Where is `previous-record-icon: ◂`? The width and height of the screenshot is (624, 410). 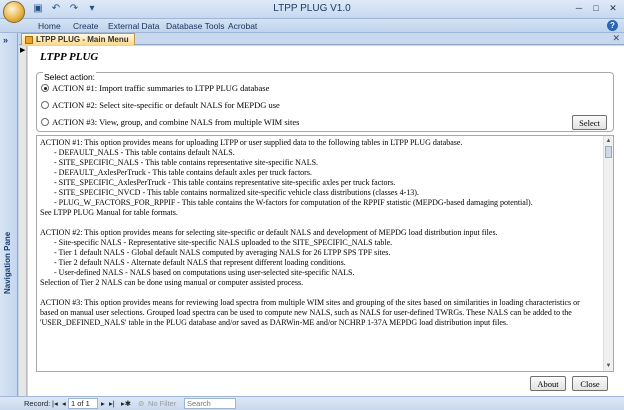
previous-record-icon: ◂ is located at coordinates (64, 403).